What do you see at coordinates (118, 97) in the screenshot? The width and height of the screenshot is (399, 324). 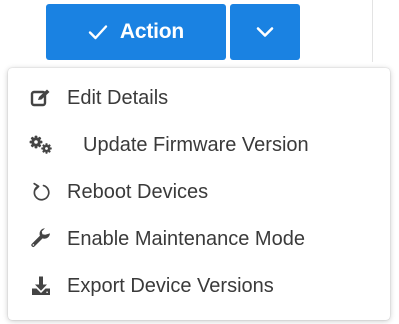 I see `menu-item-label: Edit Details` at bounding box center [118, 97].